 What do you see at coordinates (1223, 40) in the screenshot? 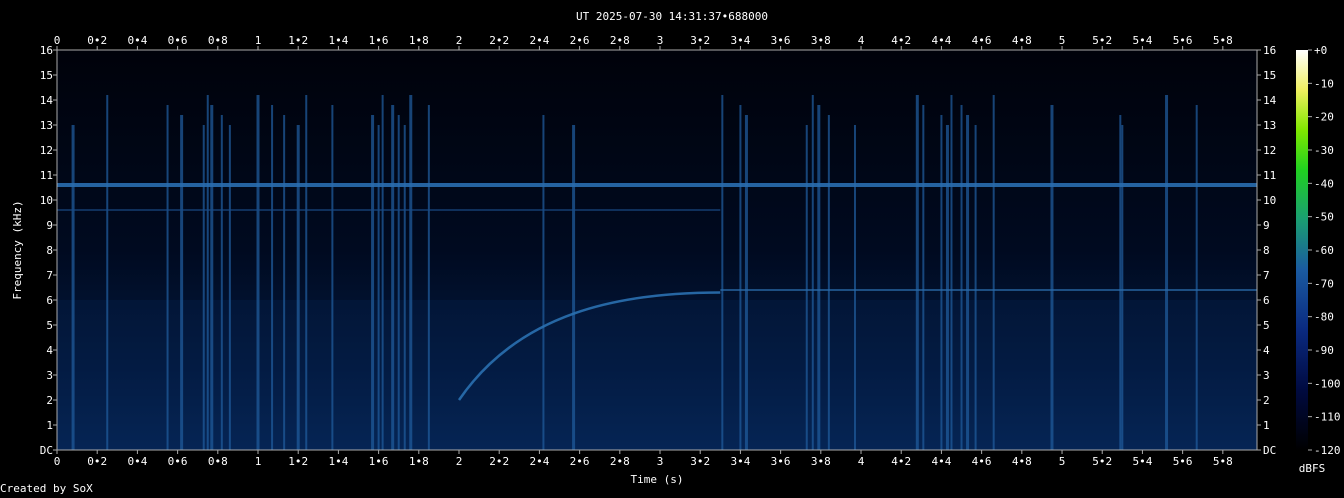
I see `x-tick-label-top: 5•8` at bounding box center [1223, 40].